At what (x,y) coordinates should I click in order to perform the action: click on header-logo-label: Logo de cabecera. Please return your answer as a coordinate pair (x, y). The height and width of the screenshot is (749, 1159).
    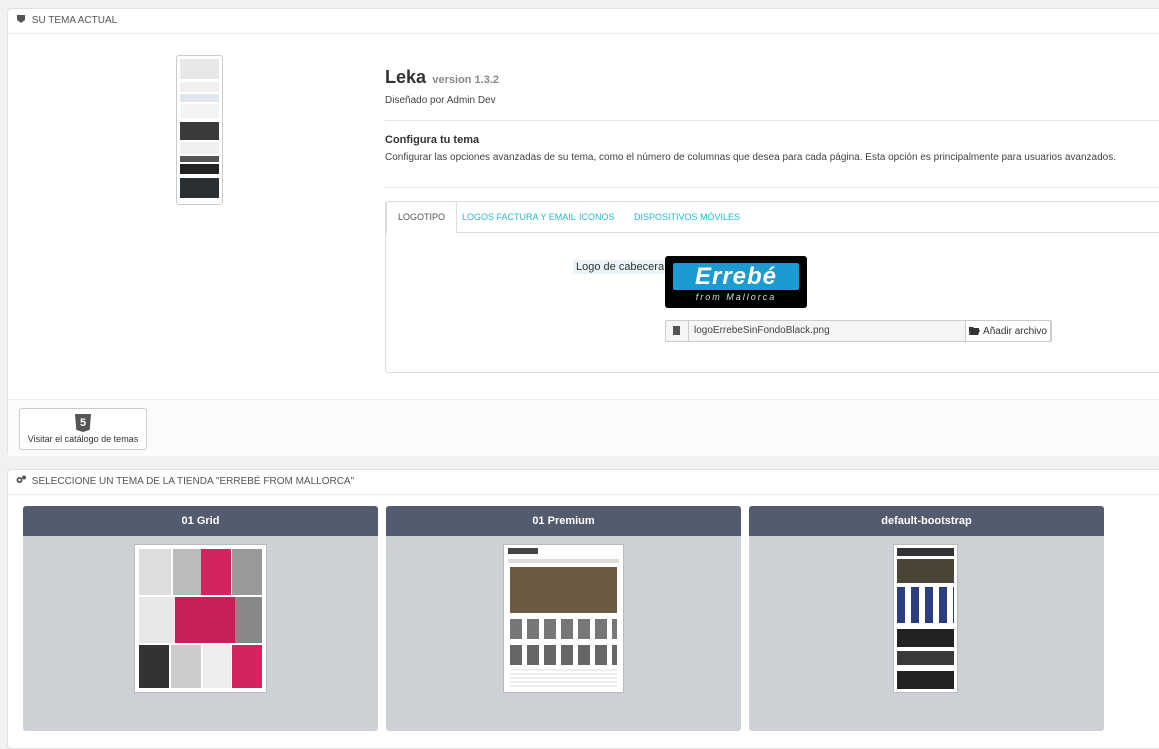
    Looking at the image, I should click on (620, 267).